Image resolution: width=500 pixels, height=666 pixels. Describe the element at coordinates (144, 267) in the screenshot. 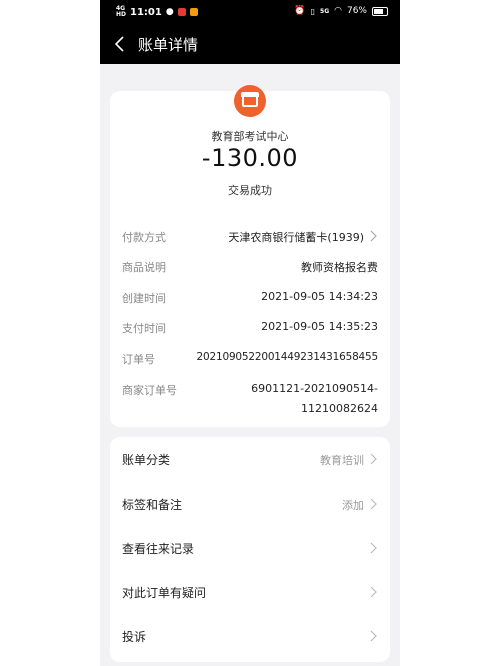

I see `product-description-label: 商品说明` at that location.